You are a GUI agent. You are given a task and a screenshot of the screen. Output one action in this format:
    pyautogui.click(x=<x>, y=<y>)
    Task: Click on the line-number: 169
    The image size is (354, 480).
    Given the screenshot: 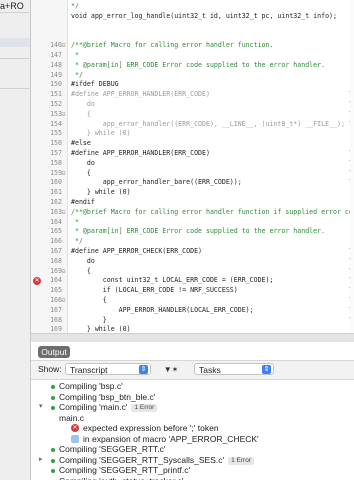 What is the action you would take?
    pyautogui.click(x=56, y=329)
    